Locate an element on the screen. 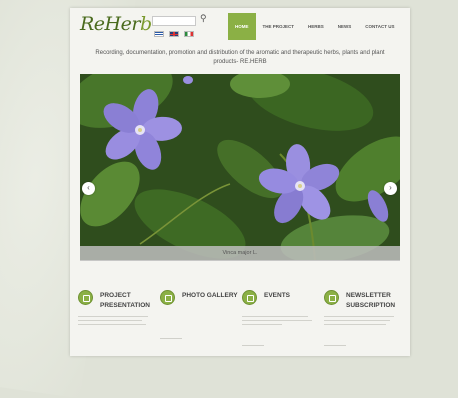  language-selector is located at coordinates (174, 34).